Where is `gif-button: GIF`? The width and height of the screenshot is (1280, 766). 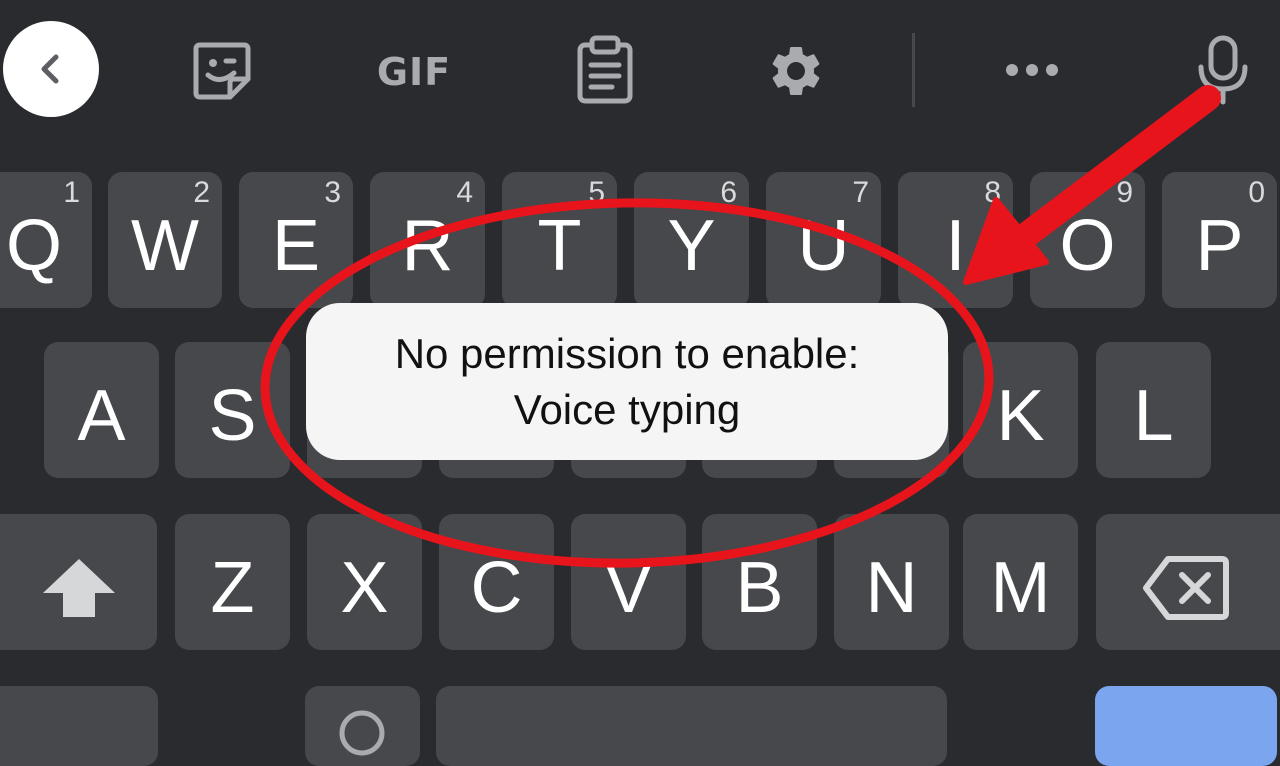 gif-button: GIF is located at coordinates (414, 72).